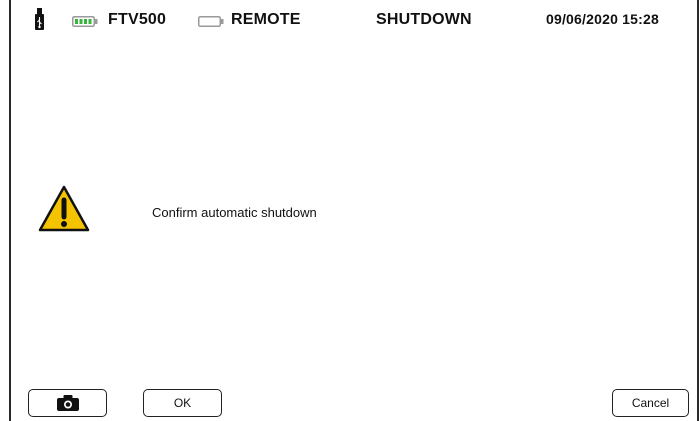 The image size is (699, 421). I want to click on remote-label: REMOTE, so click(266, 19).